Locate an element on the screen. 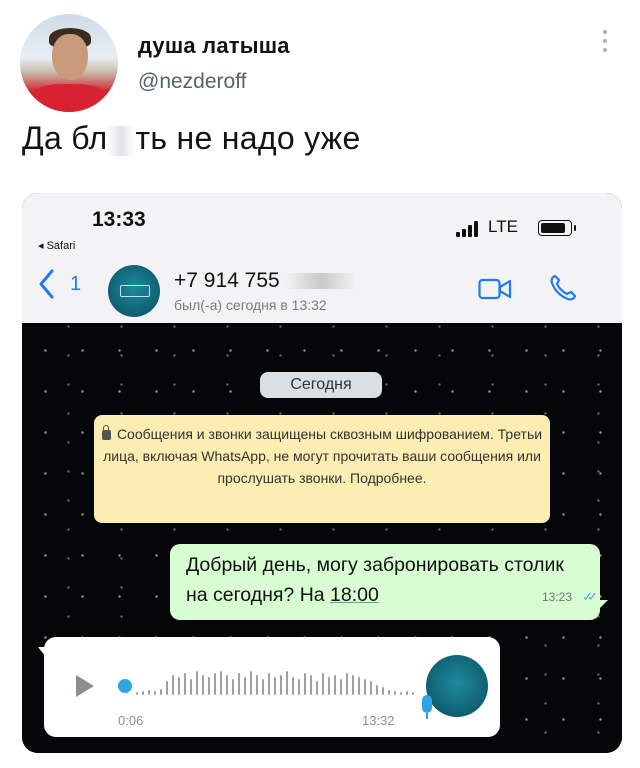  read-checks-icon: ✓✓ is located at coordinates (590, 596).